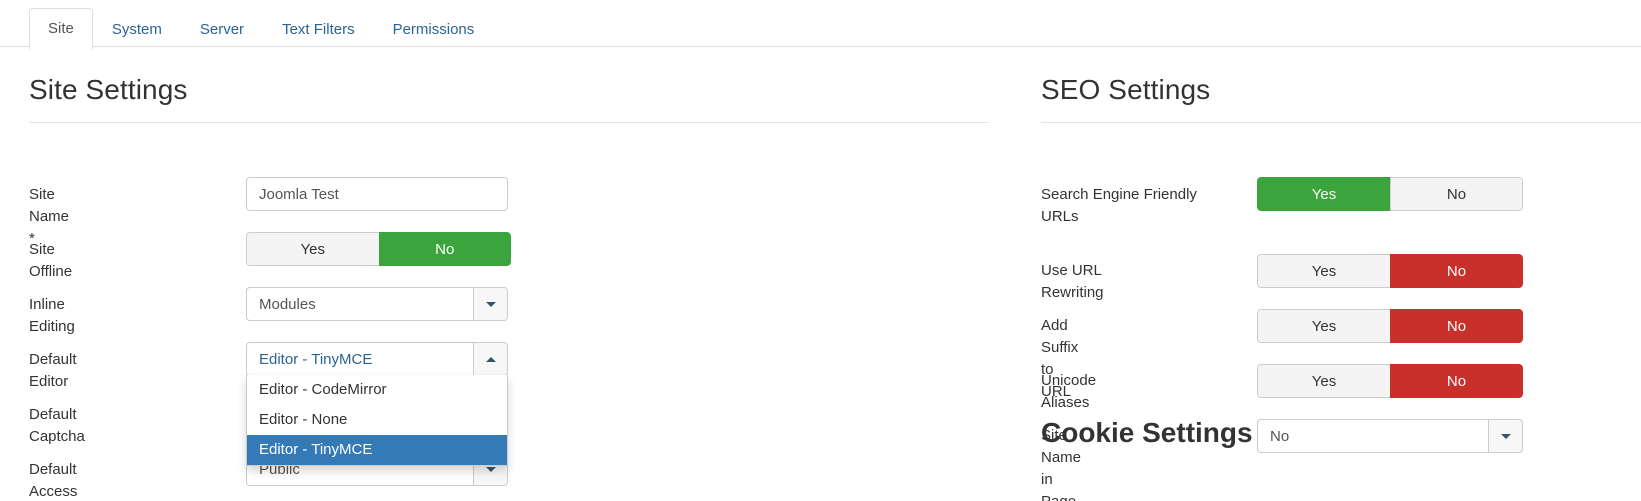 The image size is (1641, 501). Describe the element at coordinates (137, 29) in the screenshot. I see `tab-system: System` at that location.